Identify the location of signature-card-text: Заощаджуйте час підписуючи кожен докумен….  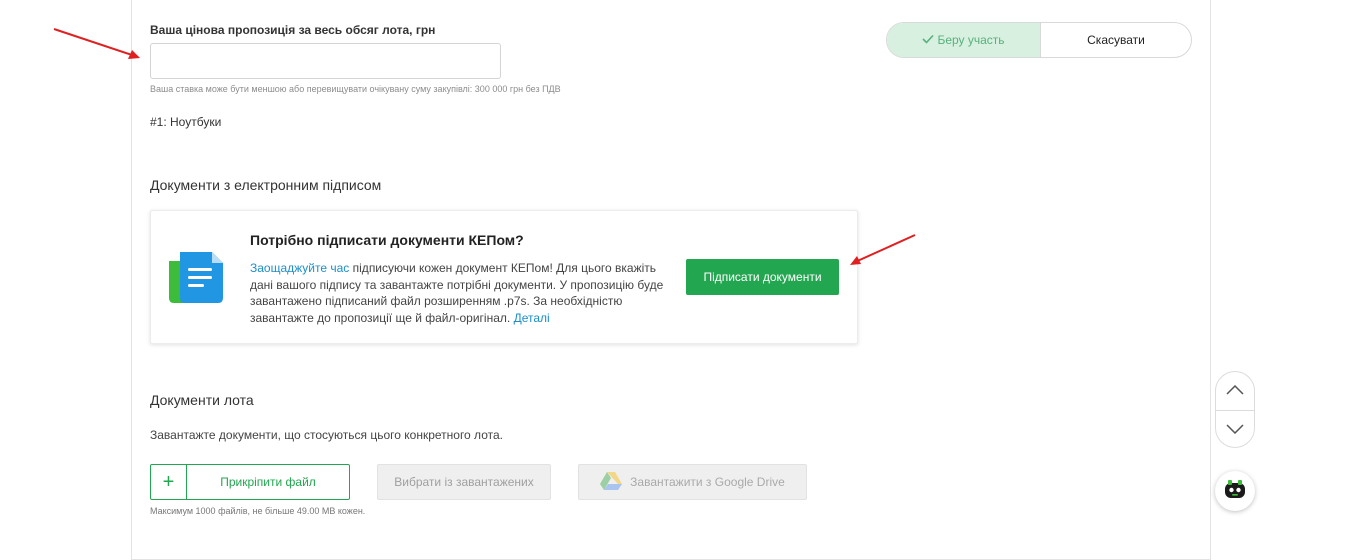
(460, 293).